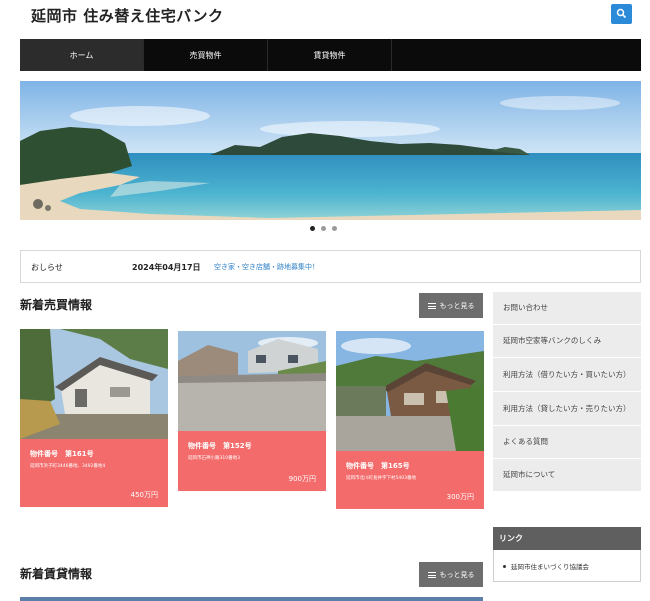  Describe the element at coordinates (567, 409) in the screenshot. I see `sidebar-item-usage-lend-sell: 利用方法（貸したい方・売りたい方）` at that location.